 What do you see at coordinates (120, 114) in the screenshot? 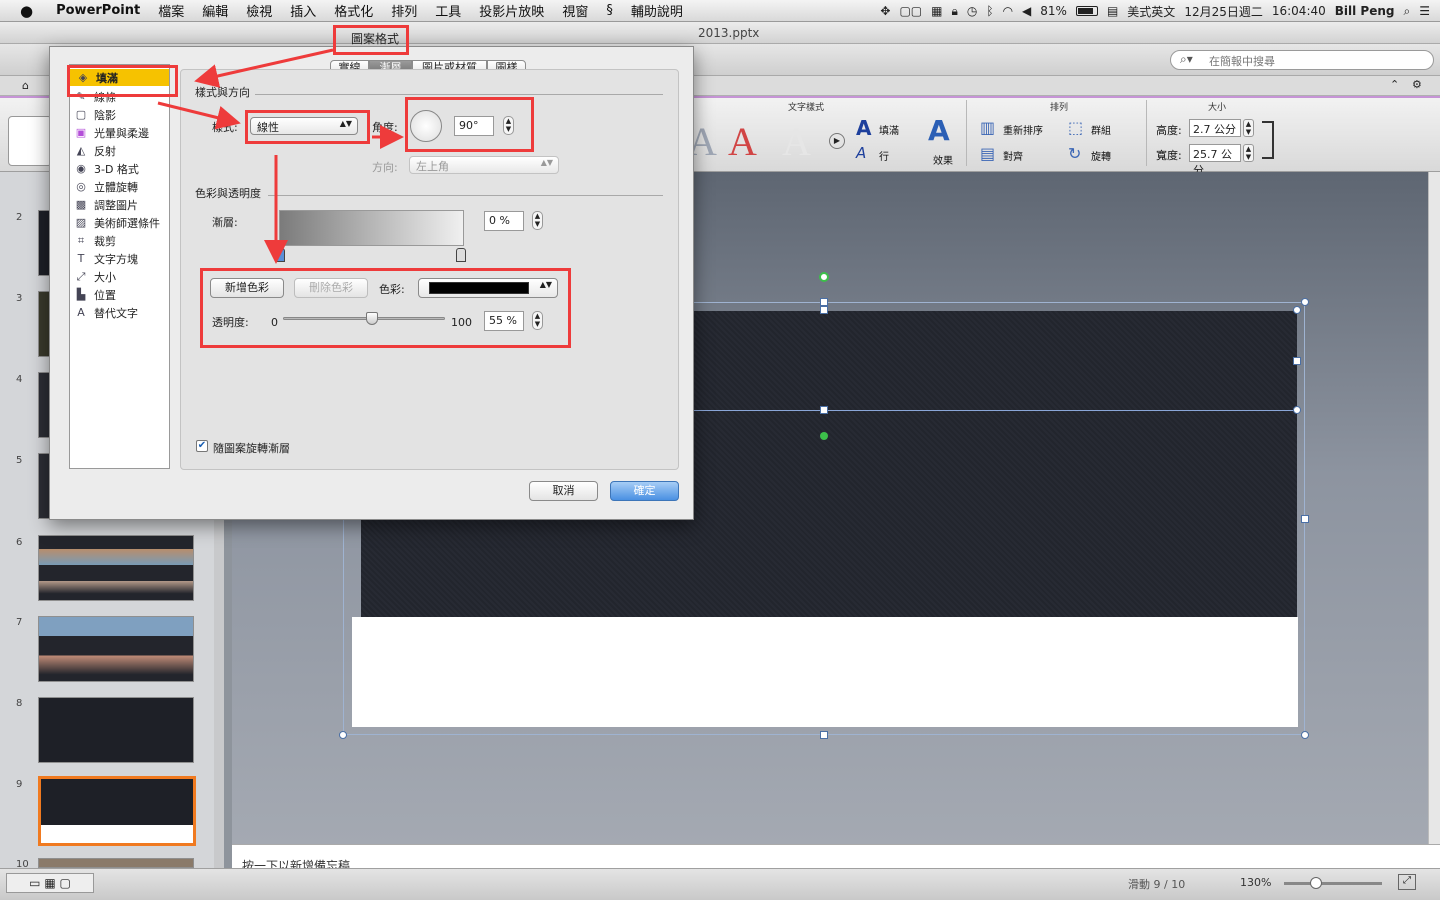
I see `category-shadow: ▢ 陰影` at bounding box center [120, 114].